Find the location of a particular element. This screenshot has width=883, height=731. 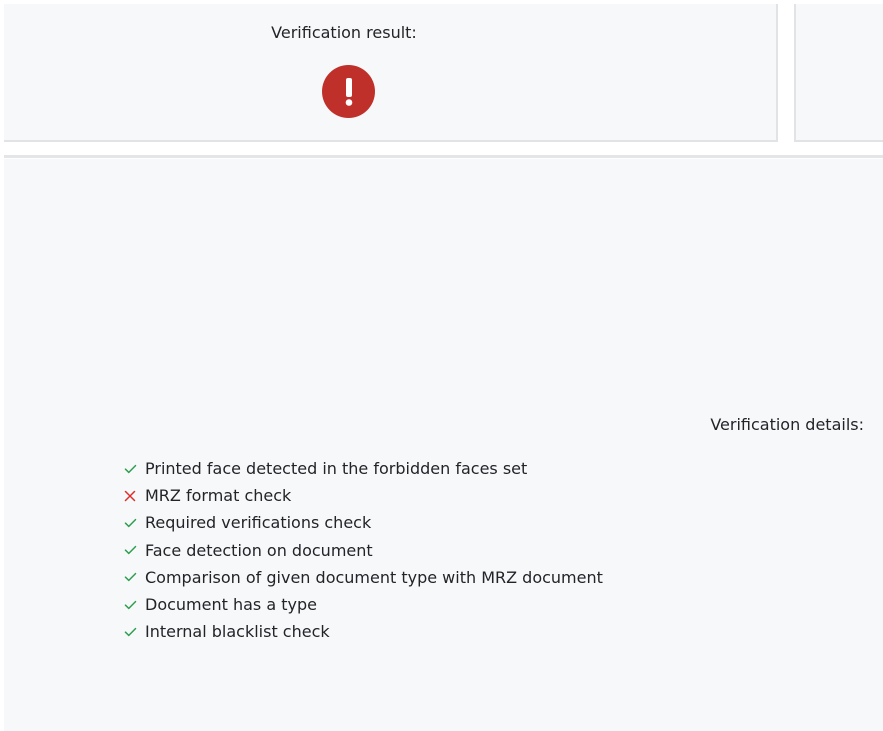

verification-details-label: Verification details: is located at coordinates (787, 424).